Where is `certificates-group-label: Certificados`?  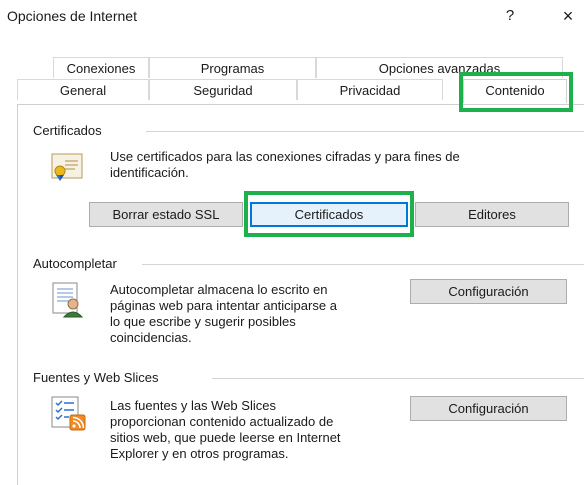 certificates-group-label: Certificados is located at coordinates (70, 130).